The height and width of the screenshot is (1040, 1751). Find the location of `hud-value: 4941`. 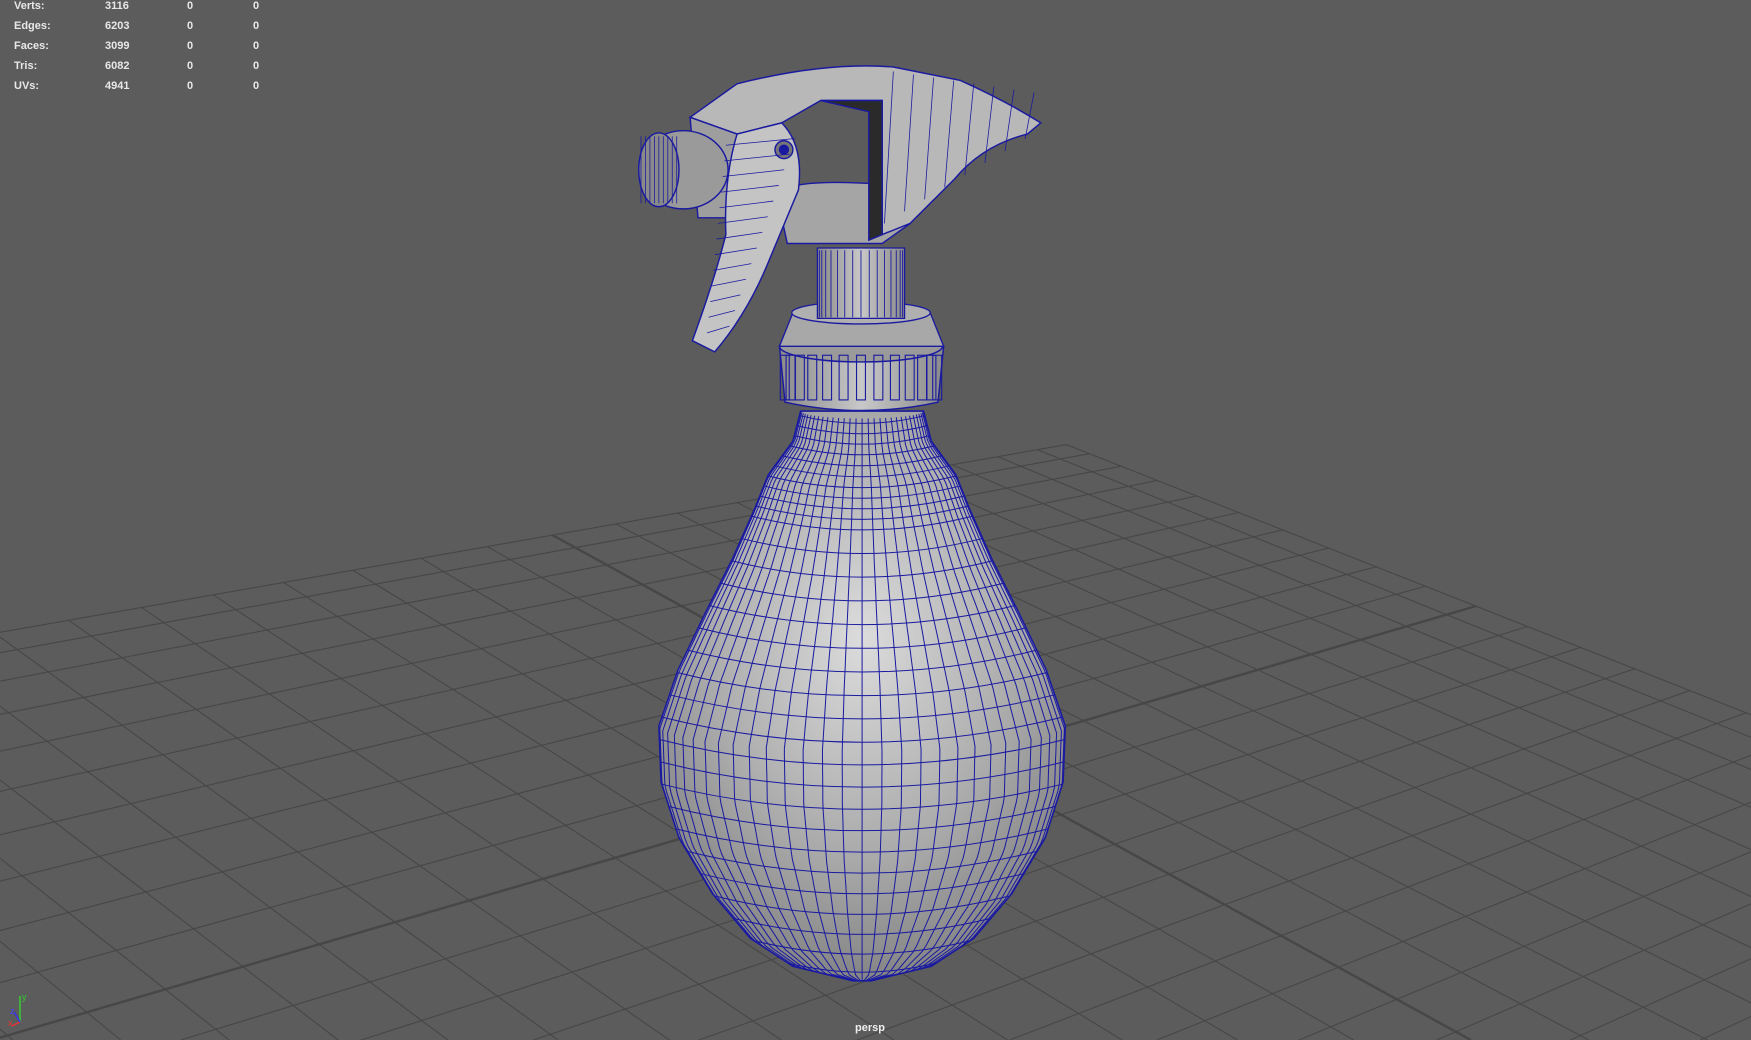

hud-value: 4941 is located at coordinates (117, 86).